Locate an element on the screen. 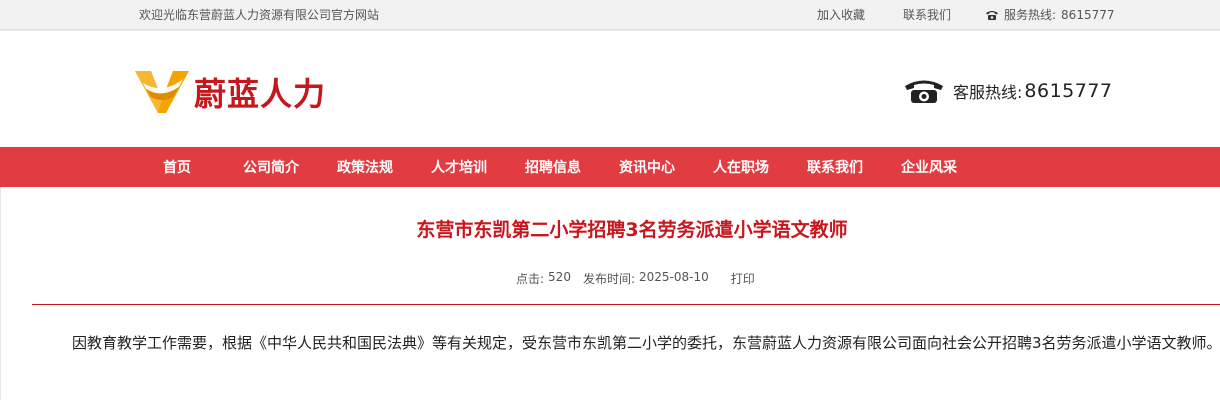 This screenshot has width=1220, height=400. nav-item-news: 资讯中心 is located at coordinates (647, 167).